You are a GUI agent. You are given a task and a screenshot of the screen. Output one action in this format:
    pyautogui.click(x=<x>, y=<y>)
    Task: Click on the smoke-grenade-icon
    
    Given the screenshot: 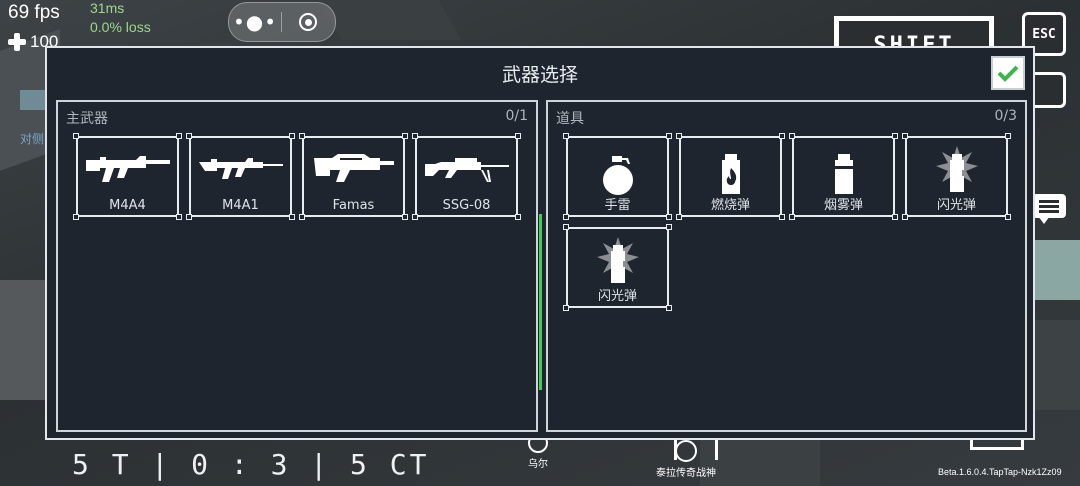 What is the action you would take?
    pyautogui.click(x=843, y=174)
    